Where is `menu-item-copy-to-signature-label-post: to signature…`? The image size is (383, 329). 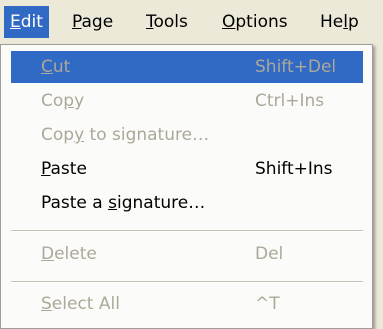
menu-item-copy-to-signature-label-post: to signature… is located at coordinates (147, 135).